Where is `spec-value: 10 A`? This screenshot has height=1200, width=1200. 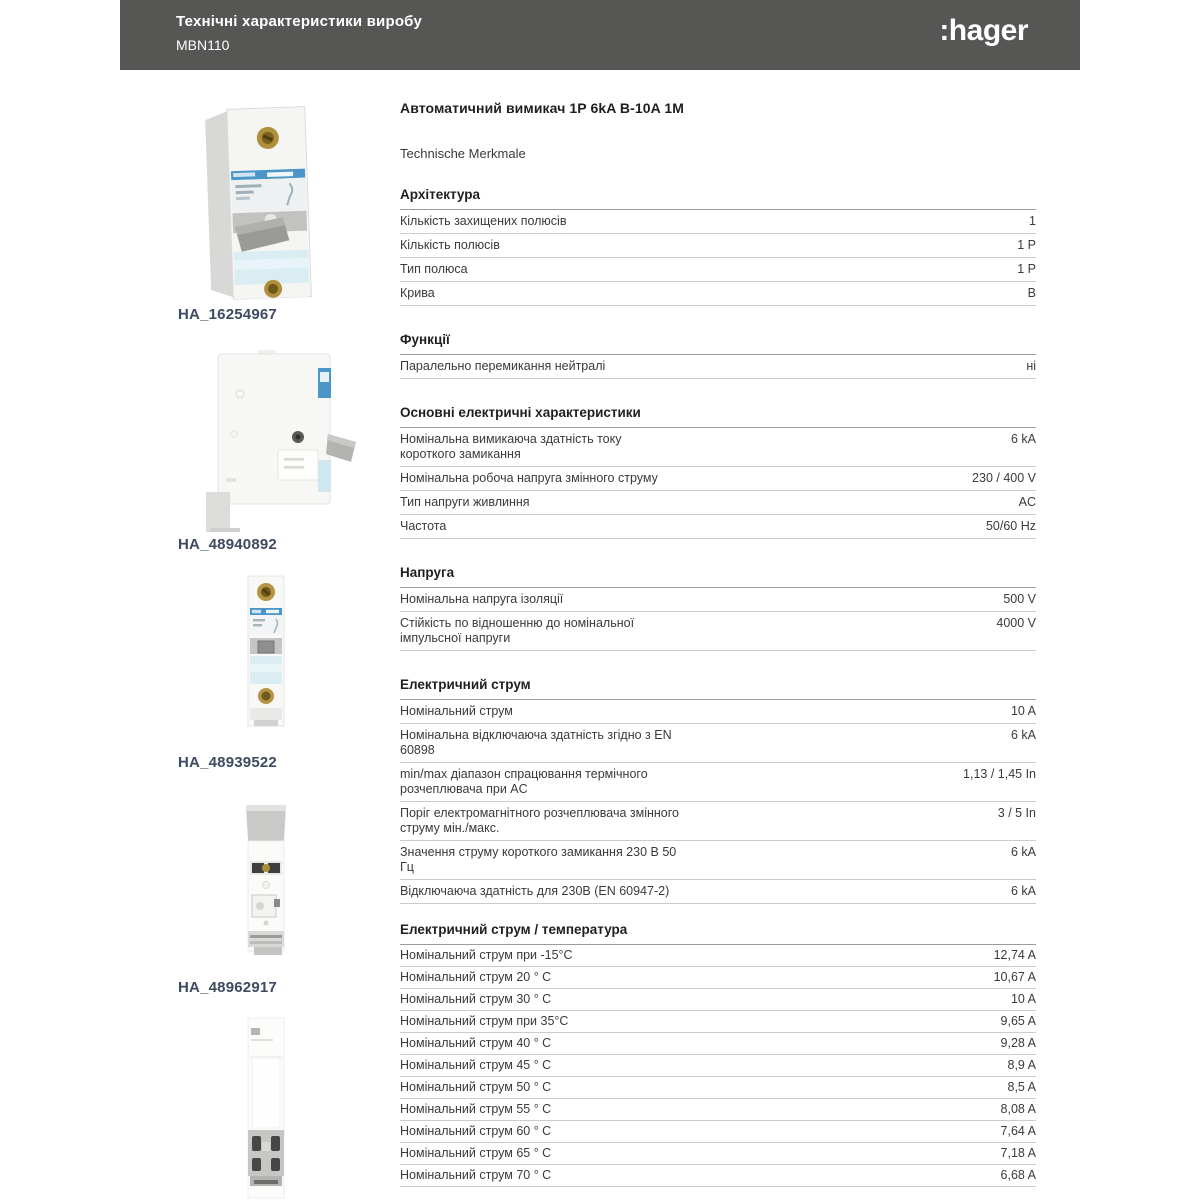 spec-value: 10 A is located at coordinates (1023, 999).